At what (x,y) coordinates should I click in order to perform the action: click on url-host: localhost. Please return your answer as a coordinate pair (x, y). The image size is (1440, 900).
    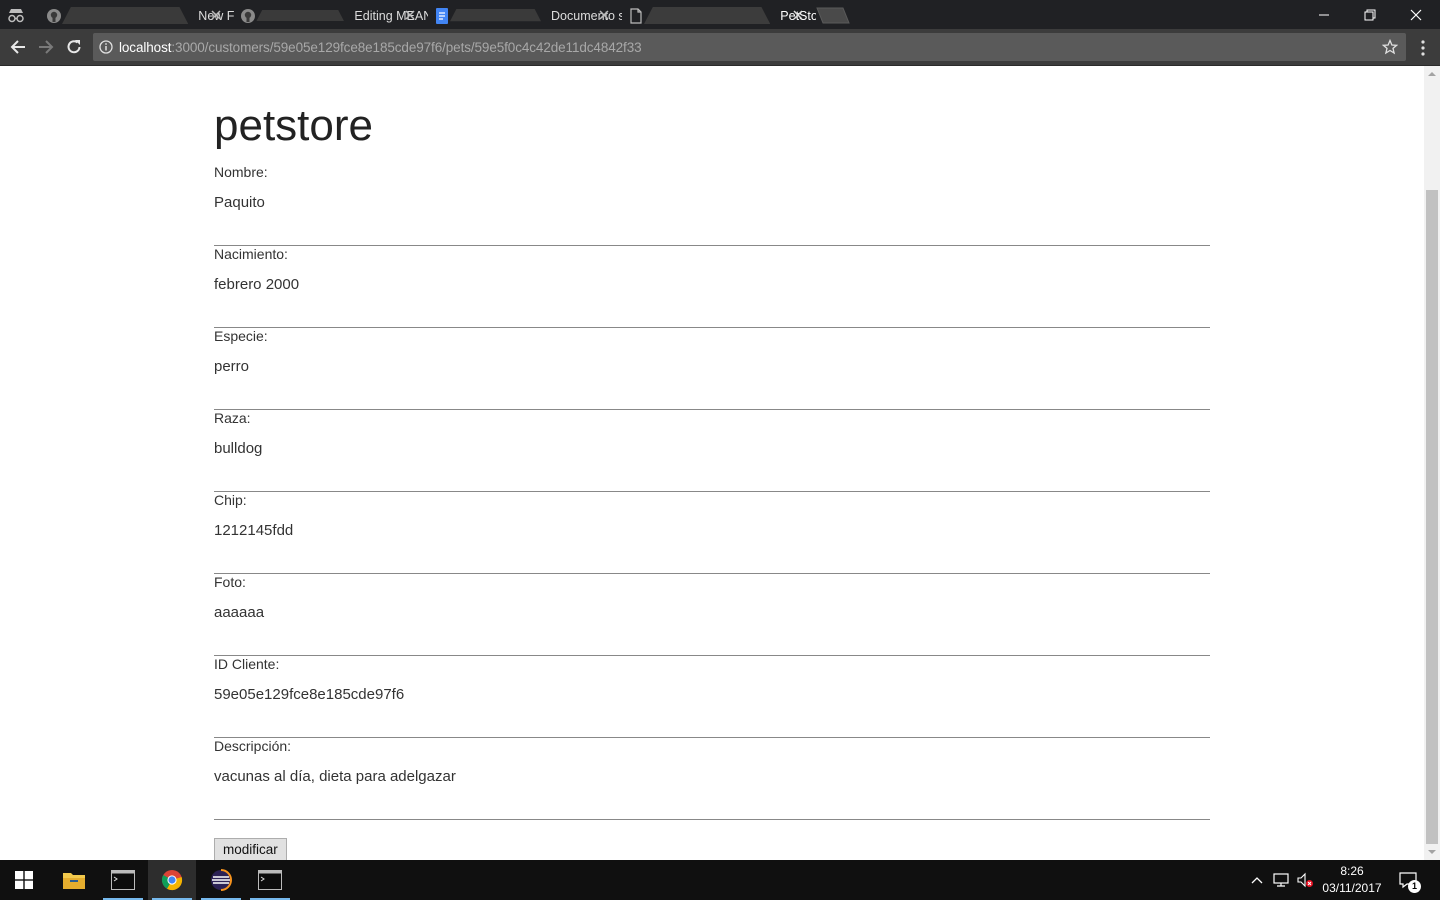
    Looking at the image, I should click on (145, 47).